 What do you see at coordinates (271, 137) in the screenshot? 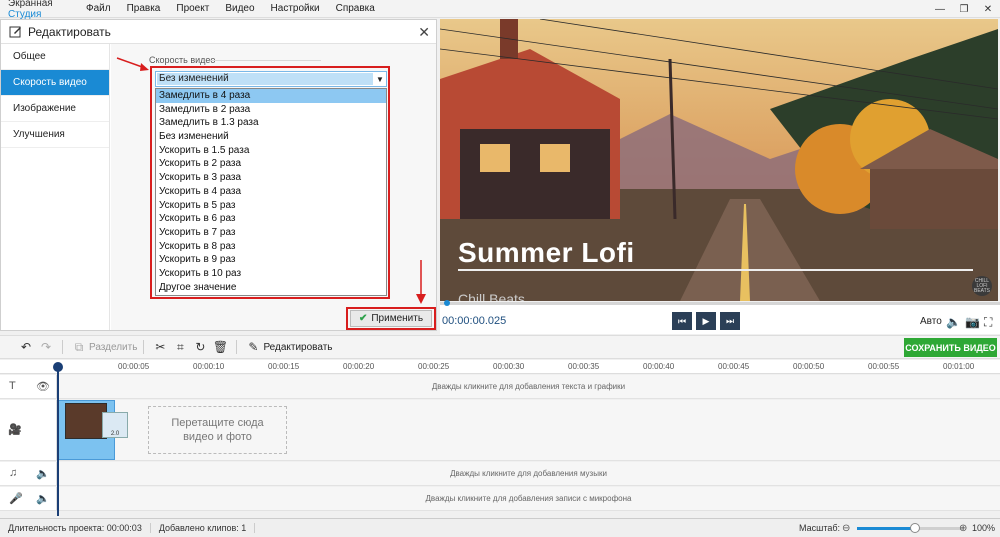
I see `speed-option: Без изменений` at bounding box center [271, 137].